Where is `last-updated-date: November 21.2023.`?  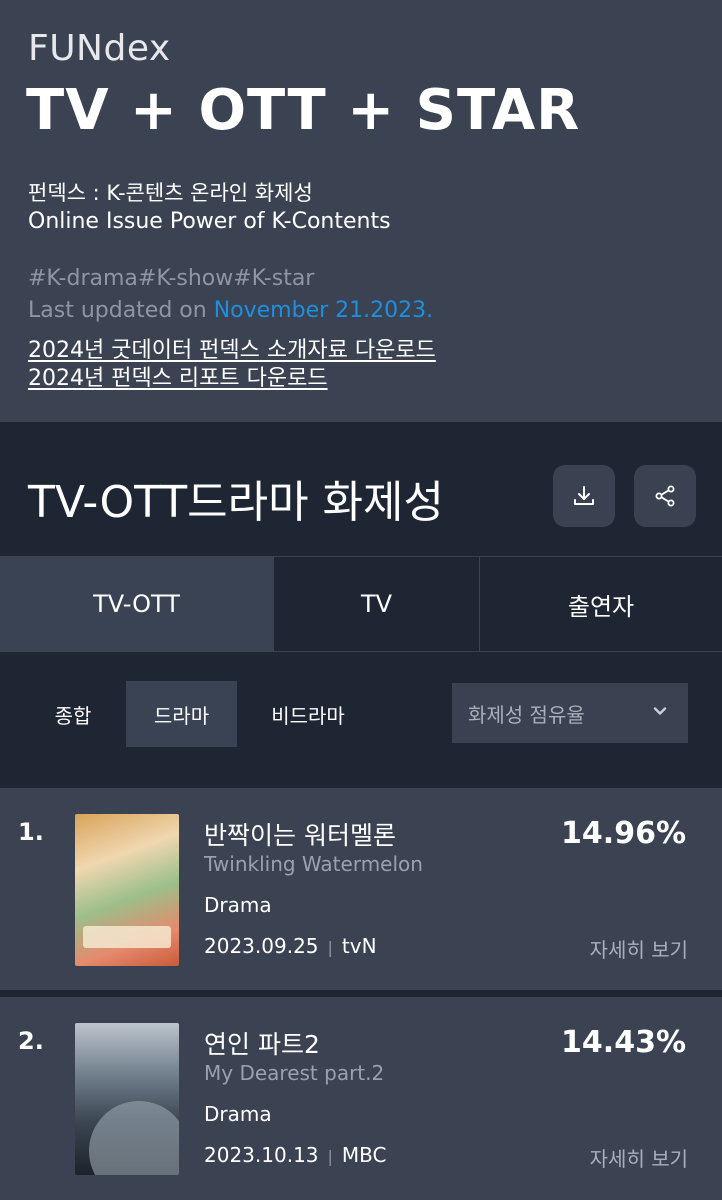 last-updated-date: November 21.2023. is located at coordinates (323, 310).